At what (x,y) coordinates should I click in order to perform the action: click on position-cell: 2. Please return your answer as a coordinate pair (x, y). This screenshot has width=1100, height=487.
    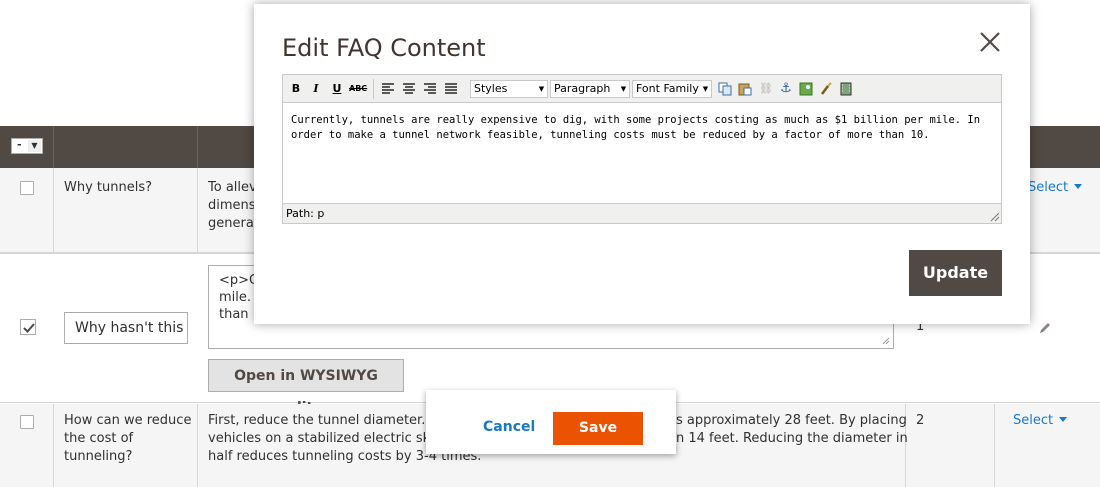
    Looking at the image, I should click on (920, 420).